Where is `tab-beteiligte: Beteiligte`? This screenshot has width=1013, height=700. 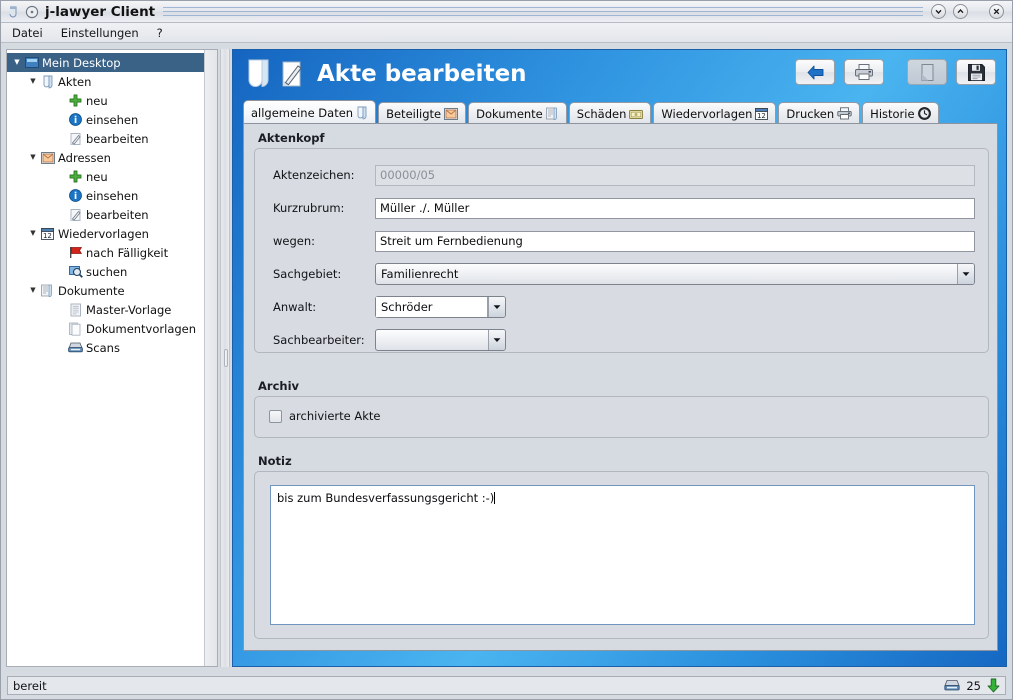 tab-beteiligte: Beteiligte is located at coordinates (422, 113).